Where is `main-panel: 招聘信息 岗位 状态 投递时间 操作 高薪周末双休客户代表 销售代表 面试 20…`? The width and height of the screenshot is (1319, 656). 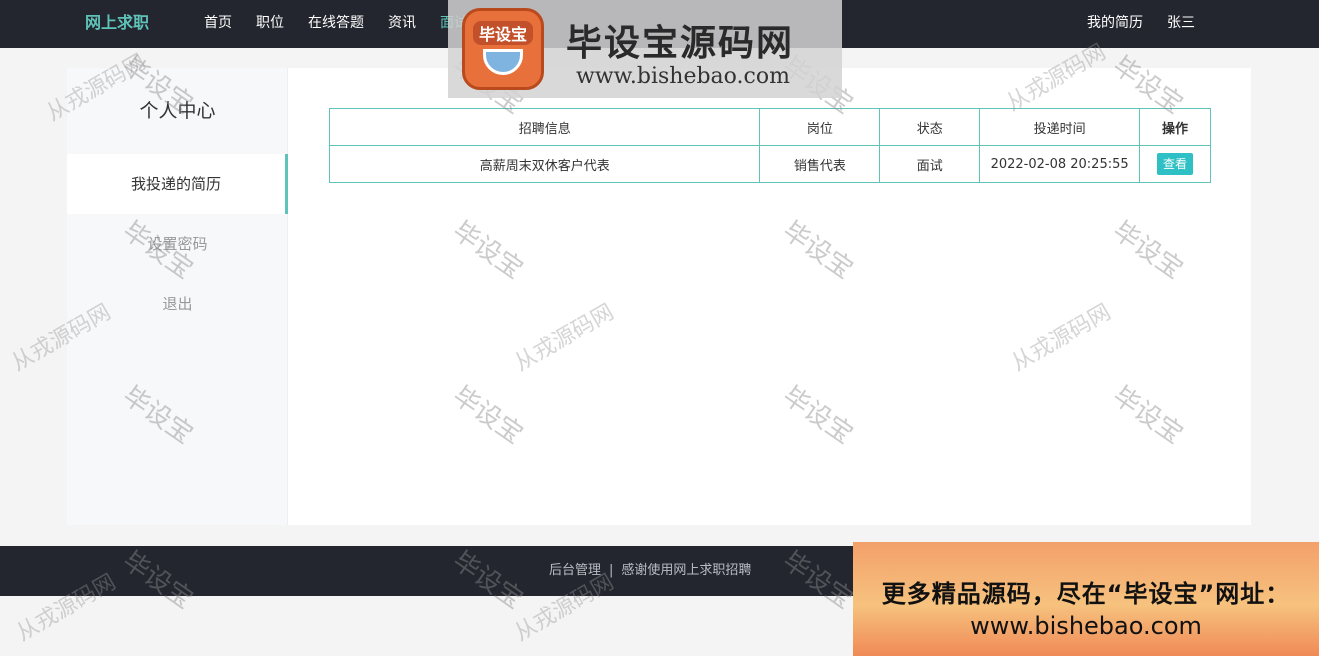
main-panel: 招聘信息 岗位 状态 投递时间 操作 高薪周末双休客户代表 销售代表 面试 20… is located at coordinates (769, 145).